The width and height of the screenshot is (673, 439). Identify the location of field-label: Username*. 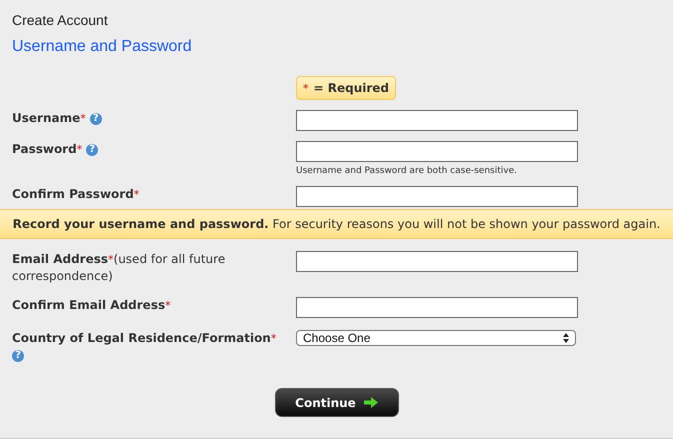
(49, 118).